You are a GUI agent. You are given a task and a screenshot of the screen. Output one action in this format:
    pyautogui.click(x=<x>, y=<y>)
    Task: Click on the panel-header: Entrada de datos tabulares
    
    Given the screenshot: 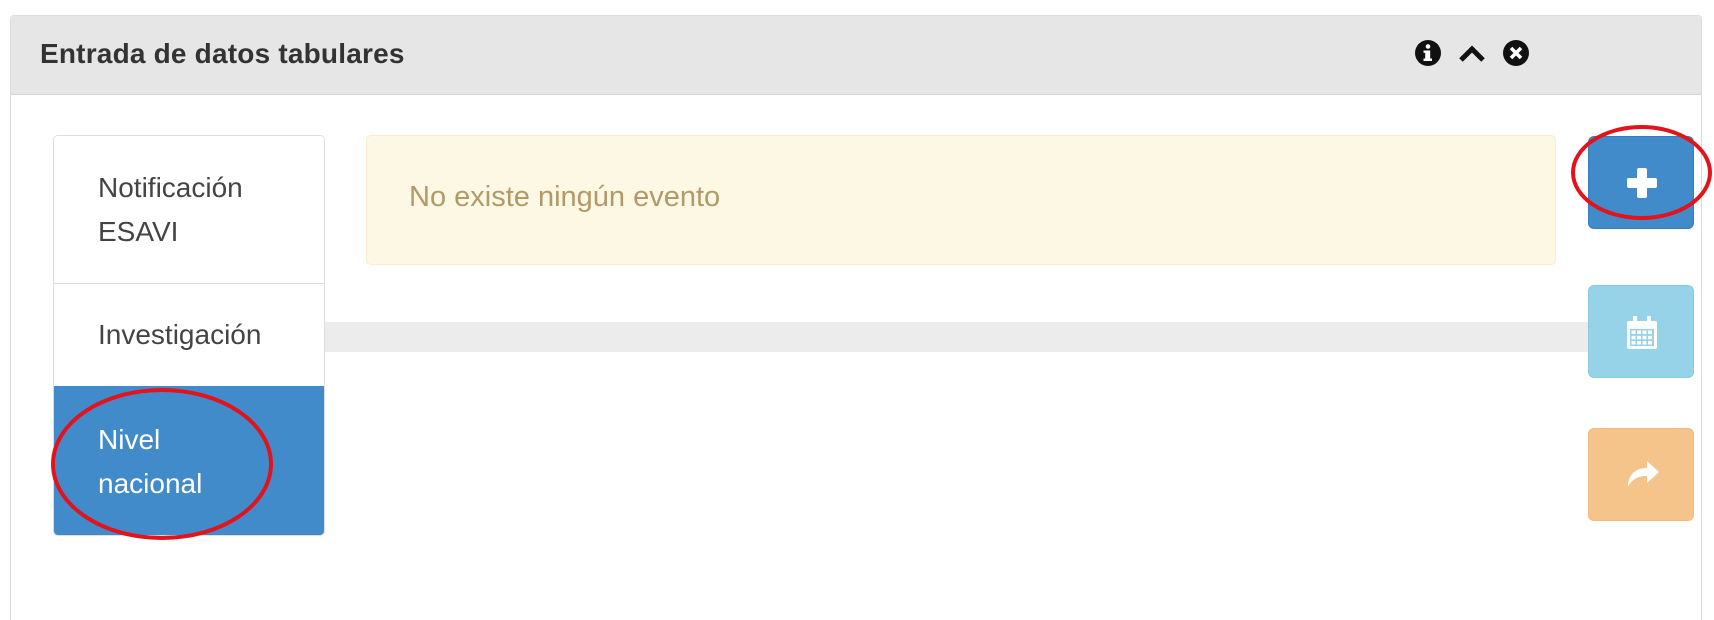 What is the action you would take?
    pyautogui.click(x=856, y=55)
    